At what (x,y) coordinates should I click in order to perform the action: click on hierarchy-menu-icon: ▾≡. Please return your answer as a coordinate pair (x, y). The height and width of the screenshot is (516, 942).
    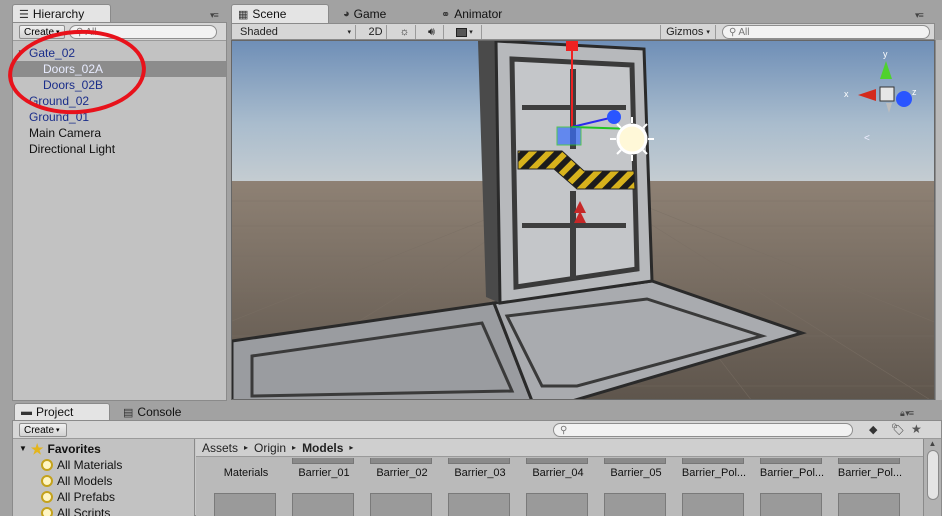
    Looking at the image, I should click on (214, 15).